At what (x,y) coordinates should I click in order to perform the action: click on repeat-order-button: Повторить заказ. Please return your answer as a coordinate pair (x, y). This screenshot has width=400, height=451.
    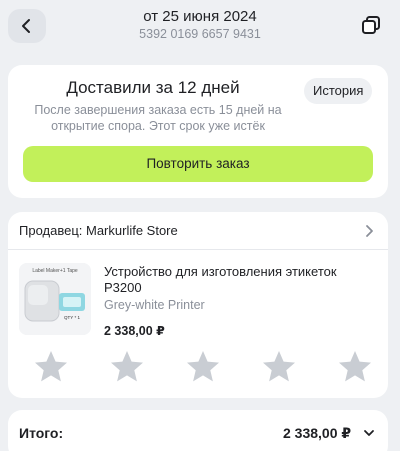
    Looking at the image, I should click on (198, 164).